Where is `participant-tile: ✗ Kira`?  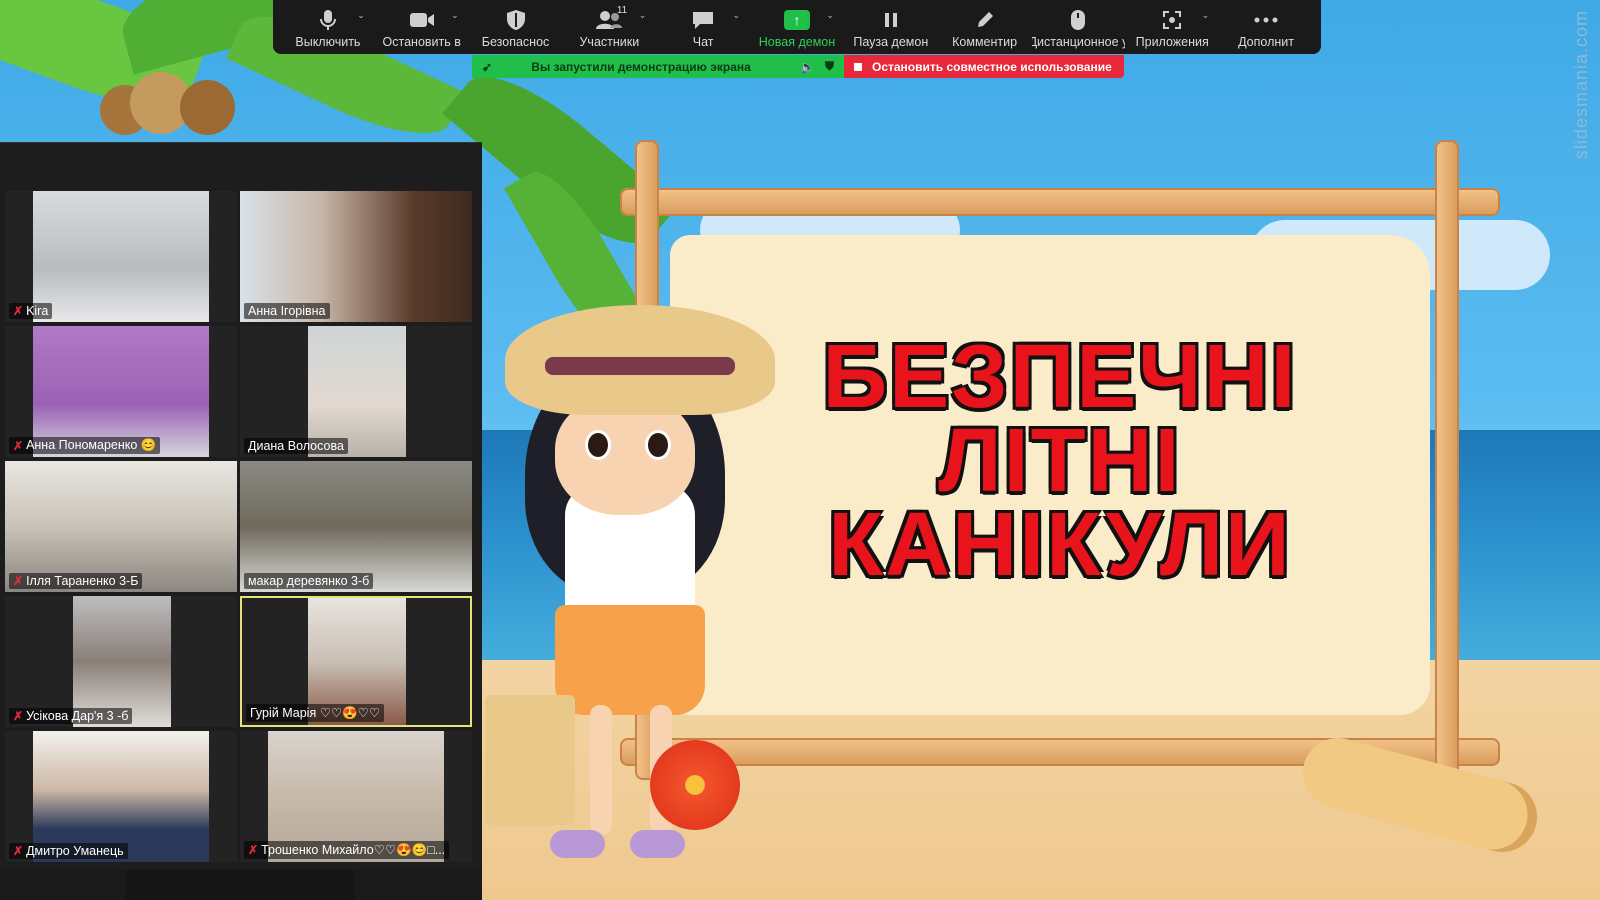 participant-tile: ✗ Kira is located at coordinates (121, 256).